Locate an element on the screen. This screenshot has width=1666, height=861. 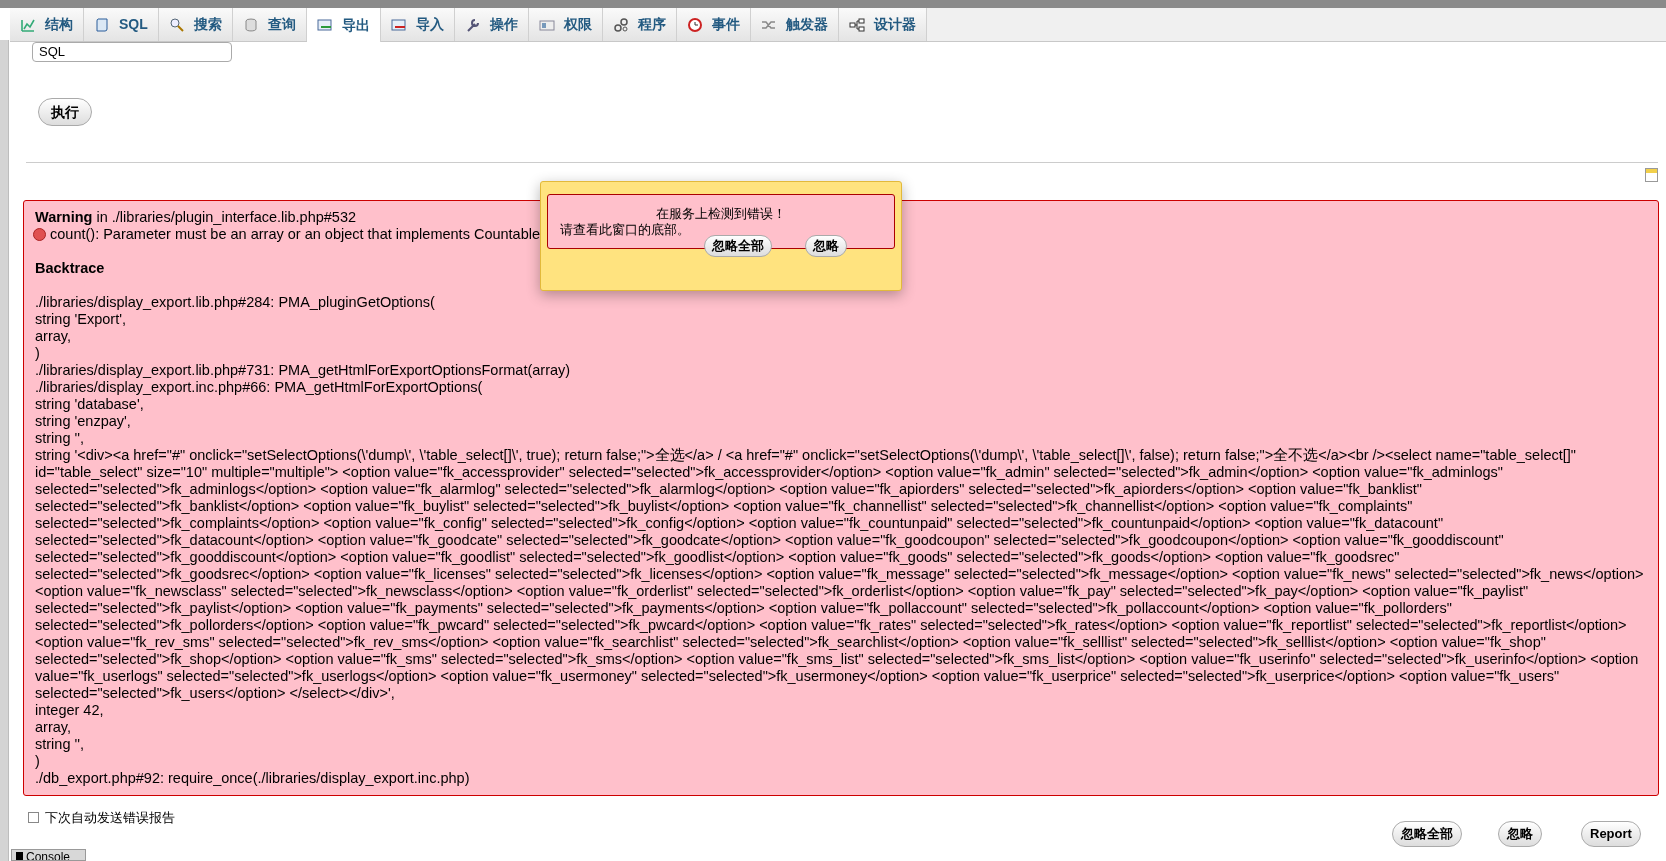
error-message: count(): Parameter must be an array or an object that implements Countable is located at coordinates (295, 234).